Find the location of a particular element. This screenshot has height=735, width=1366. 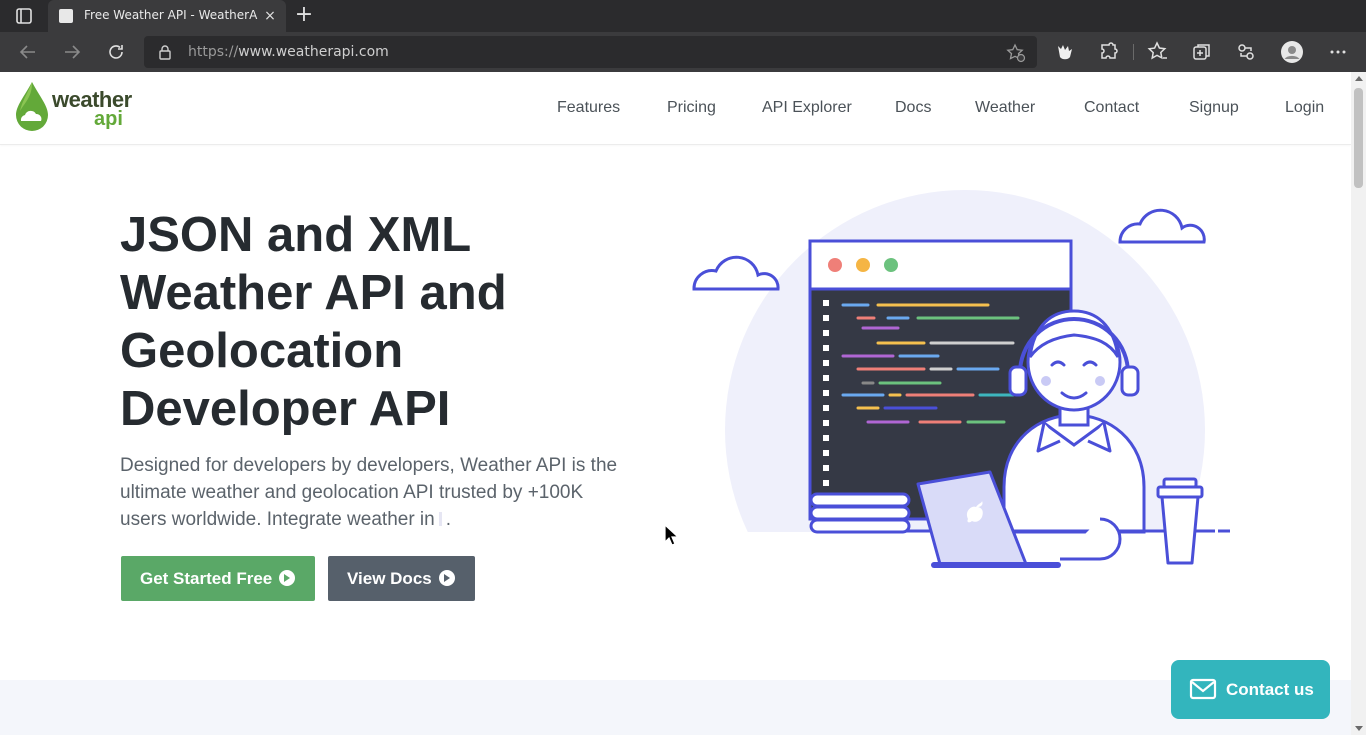

scrollbar-thumb is located at coordinates (1358, 138).